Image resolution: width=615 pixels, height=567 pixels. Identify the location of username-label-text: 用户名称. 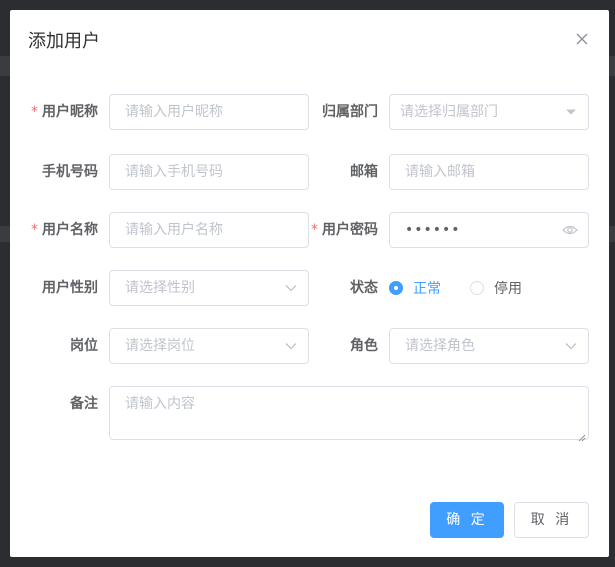
(70, 230).